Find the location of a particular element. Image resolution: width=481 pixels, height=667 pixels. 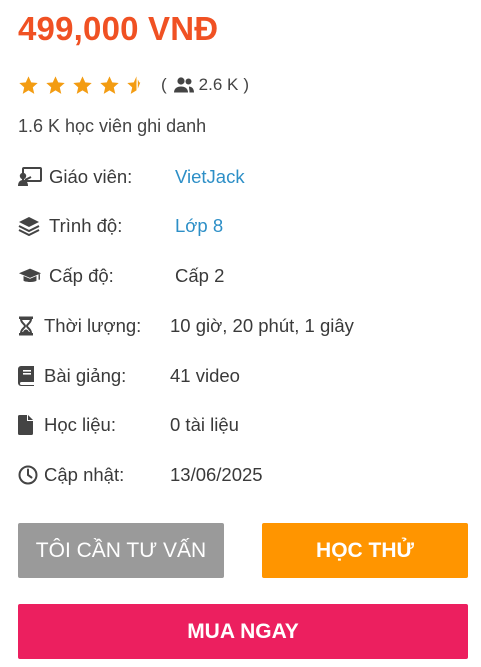

clock-icon is located at coordinates (30, 475).